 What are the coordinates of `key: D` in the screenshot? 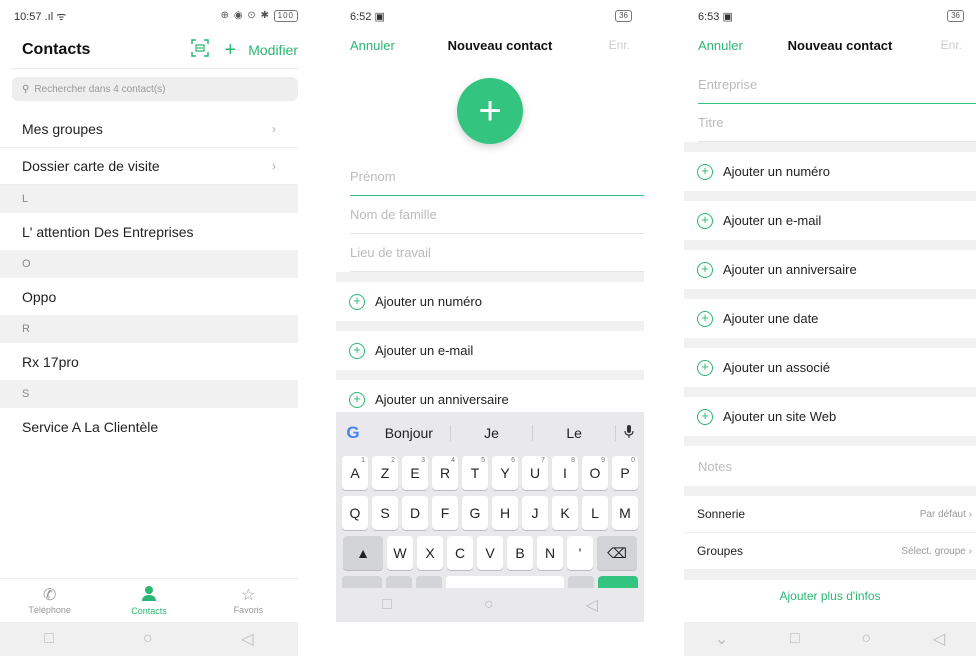 It's located at (415, 513).